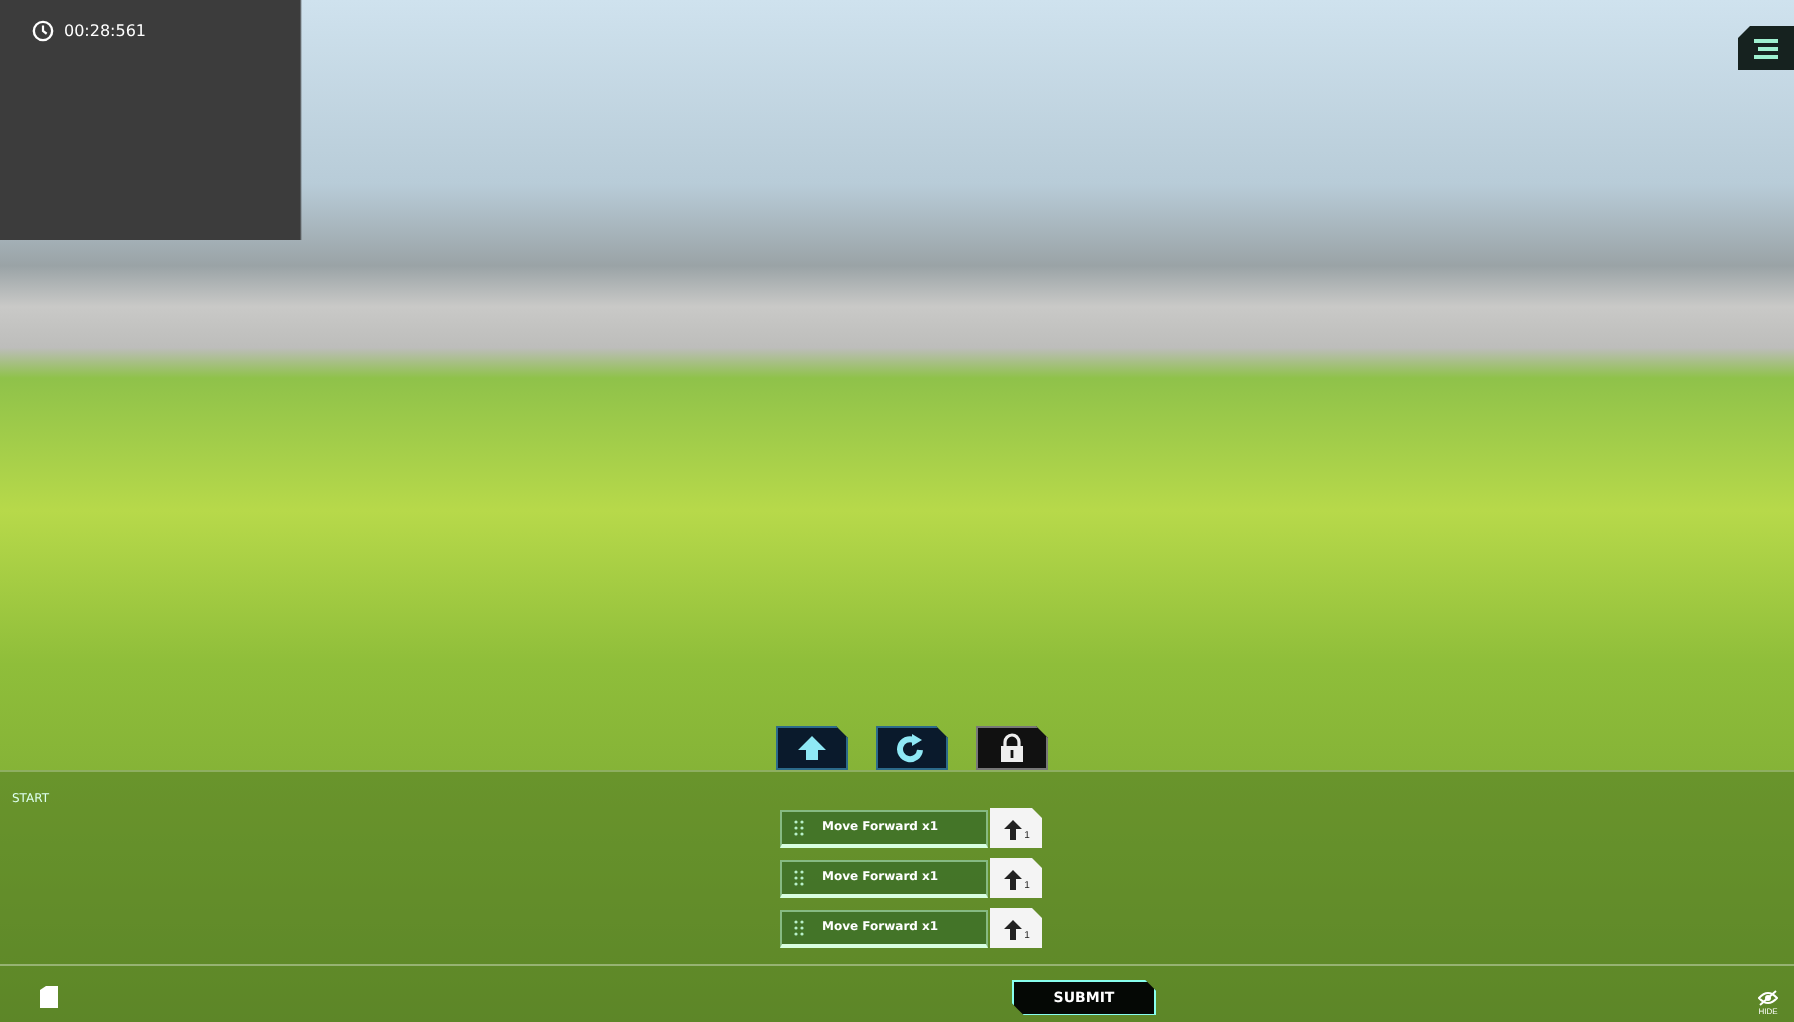 This screenshot has height=1022, width=1794. I want to click on menu-icon, so click(1766, 48).